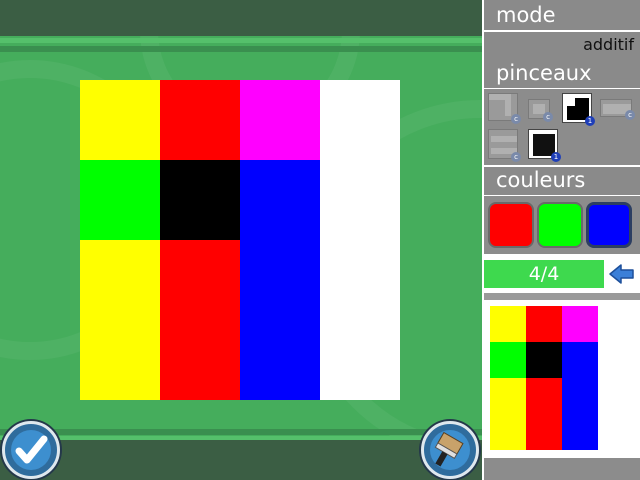 The image size is (640, 480). I want to click on paintbrush-icon, so click(450, 450).